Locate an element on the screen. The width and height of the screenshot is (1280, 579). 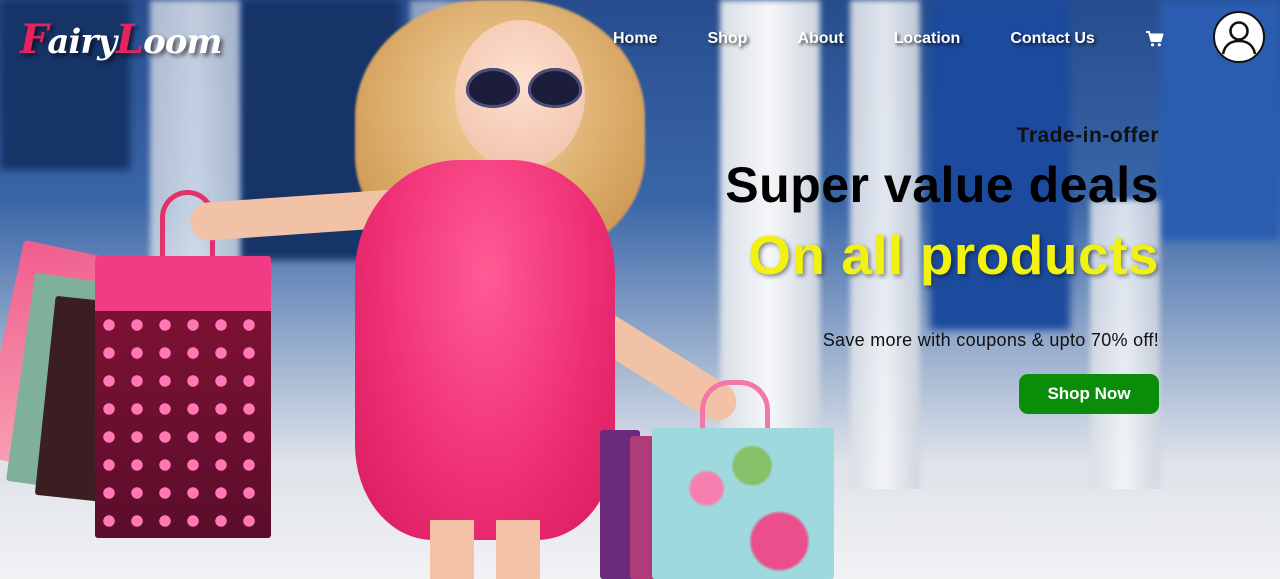
hero-subtext: Save more with coupons & upto 70% off! is located at coordinates (990, 339).